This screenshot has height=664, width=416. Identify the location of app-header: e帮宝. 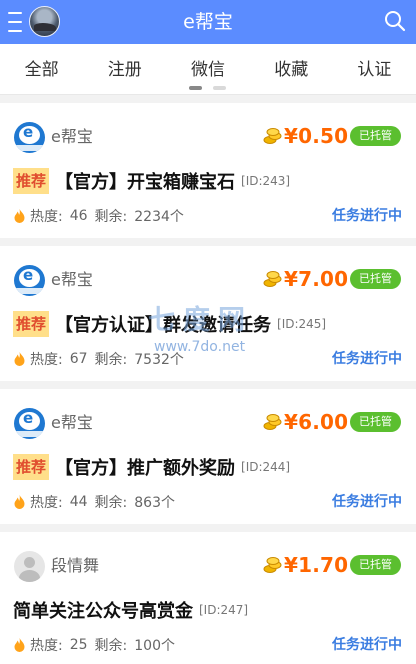
(208, 22).